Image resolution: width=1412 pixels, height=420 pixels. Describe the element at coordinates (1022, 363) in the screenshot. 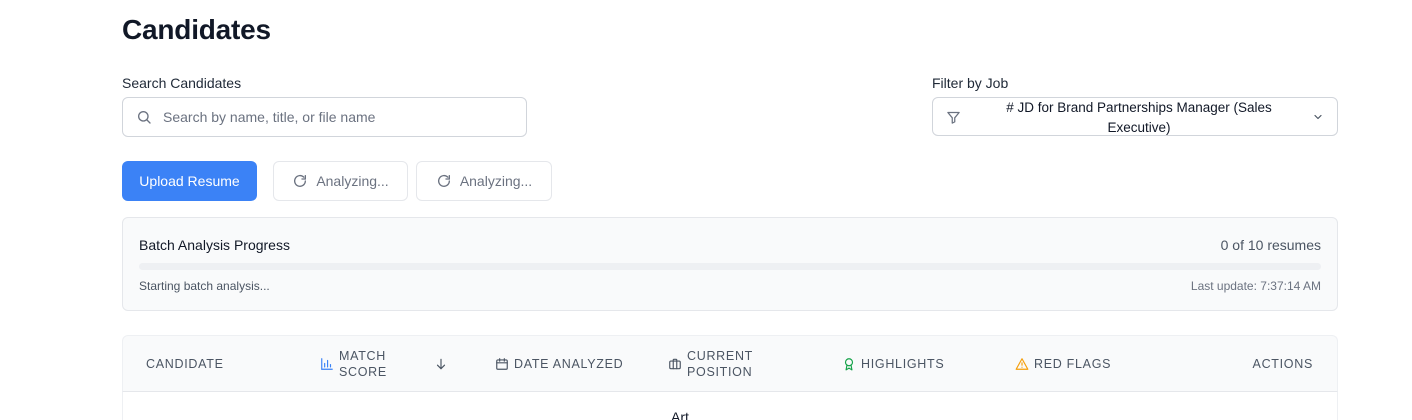

I see `warning-triangle-icon` at that location.